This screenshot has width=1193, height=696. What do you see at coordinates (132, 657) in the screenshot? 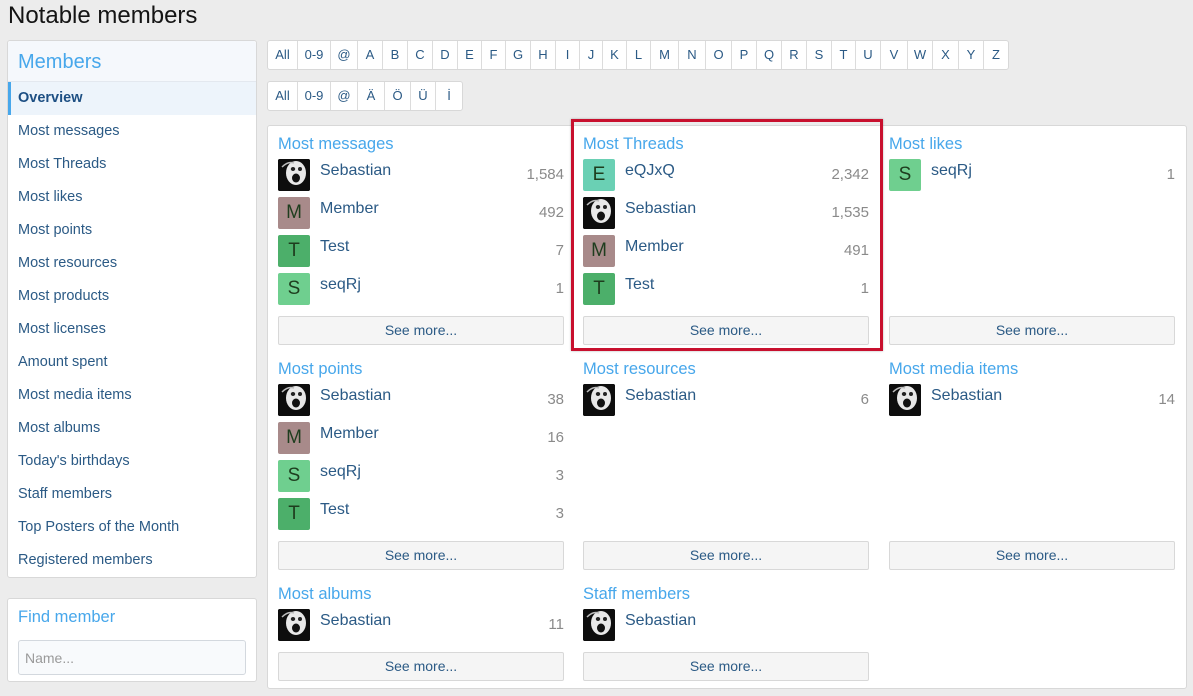
I see `find-member-input` at bounding box center [132, 657].